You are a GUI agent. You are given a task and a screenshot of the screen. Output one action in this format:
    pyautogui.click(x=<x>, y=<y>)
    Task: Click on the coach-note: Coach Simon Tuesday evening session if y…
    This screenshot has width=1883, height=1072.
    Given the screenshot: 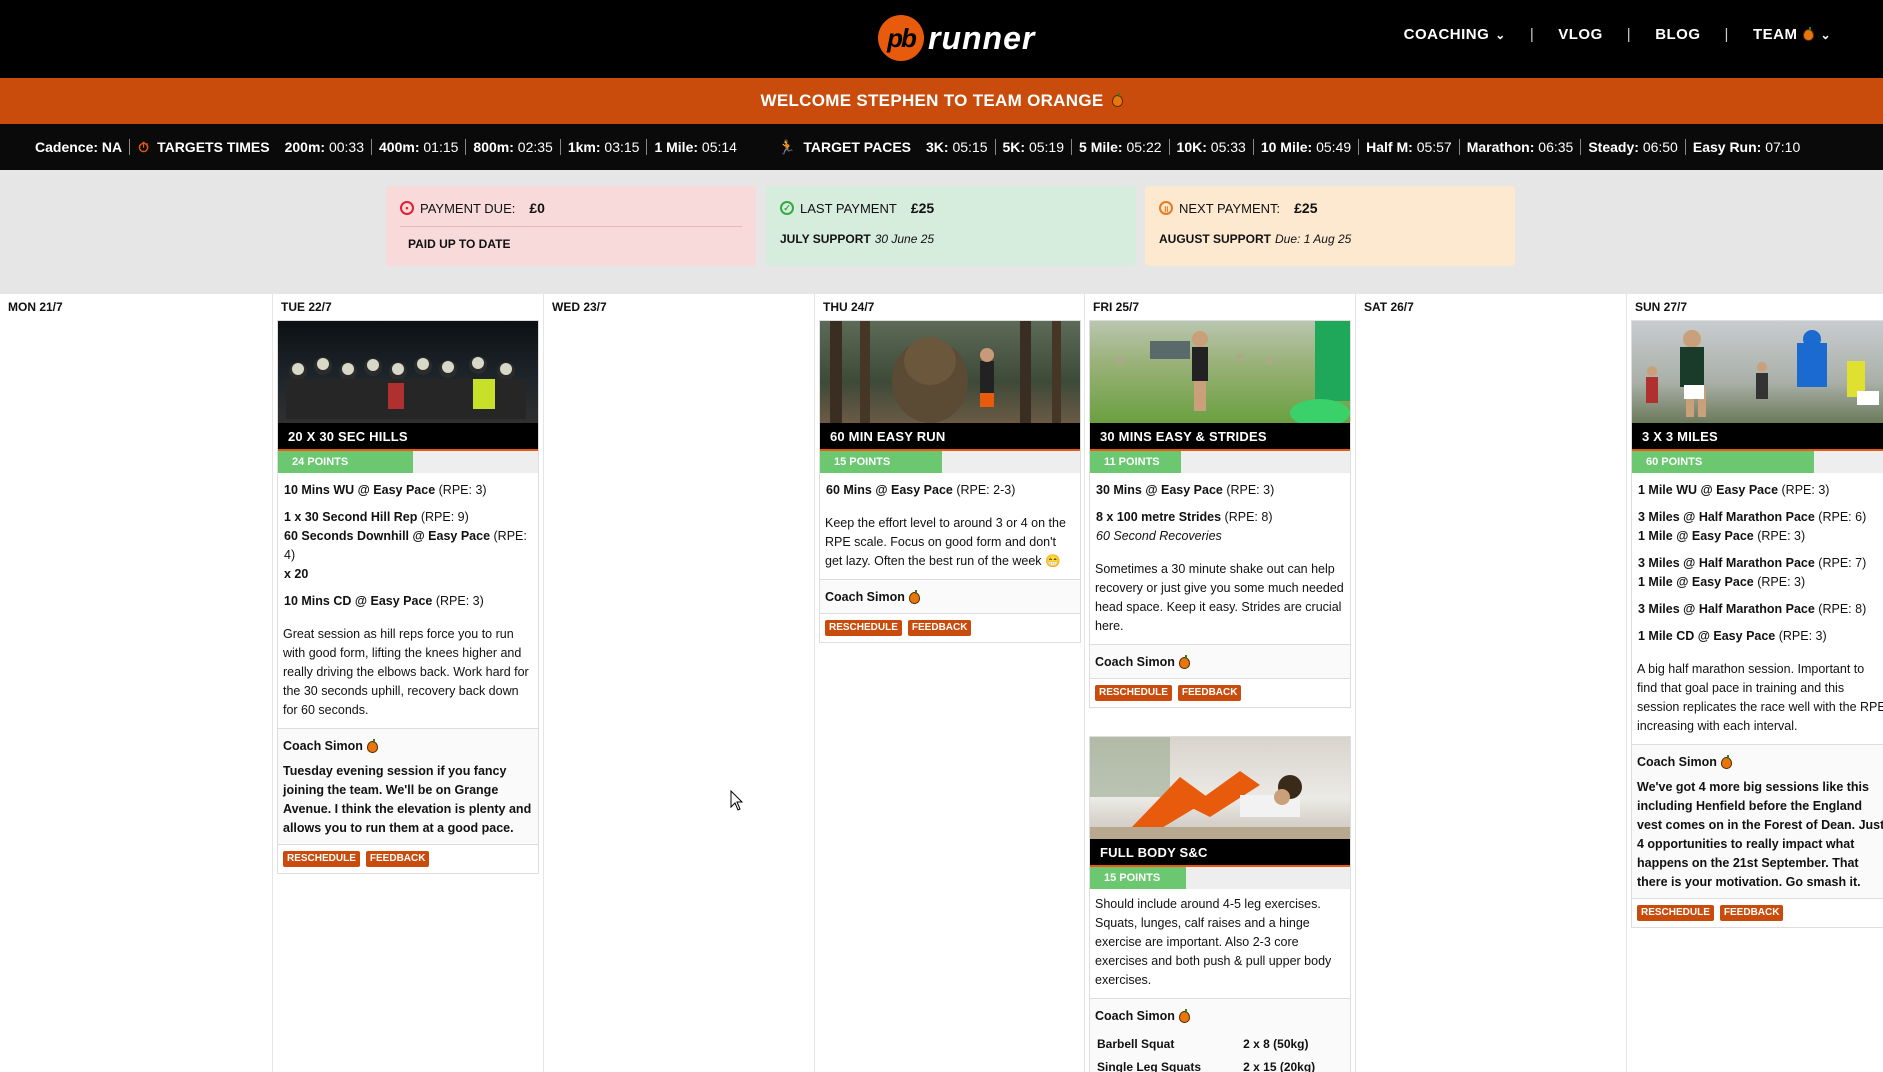 What is the action you would take?
    pyautogui.click(x=408, y=786)
    